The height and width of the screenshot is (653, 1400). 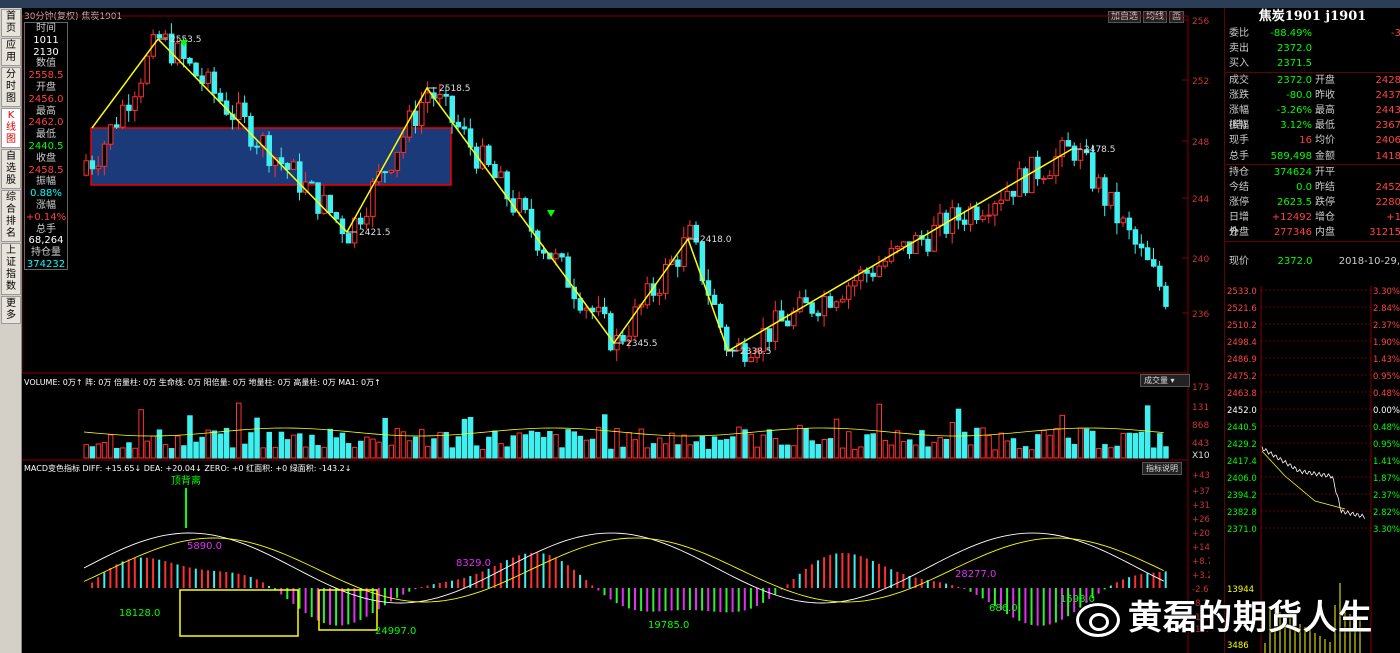 What do you see at coordinates (11, 52) in the screenshot?
I see `side-tab: 应用` at bounding box center [11, 52].